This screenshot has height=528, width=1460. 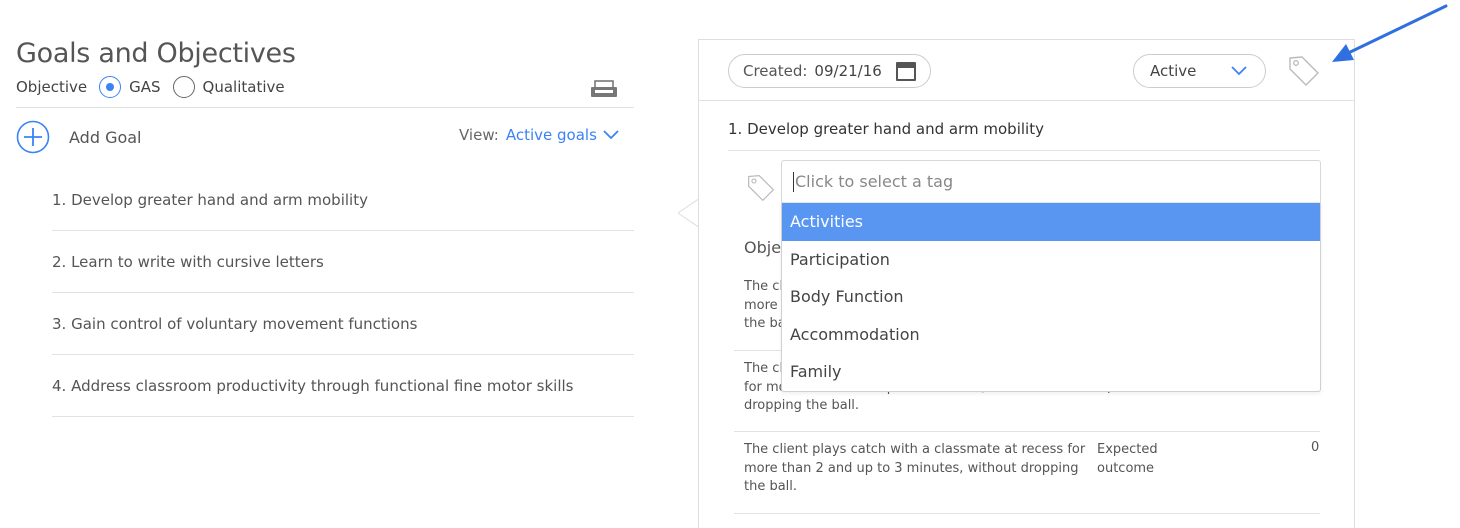 What do you see at coordinates (183, 87) in the screenshot?
I see `radio-qualitative` at bounding box center [183, 87].